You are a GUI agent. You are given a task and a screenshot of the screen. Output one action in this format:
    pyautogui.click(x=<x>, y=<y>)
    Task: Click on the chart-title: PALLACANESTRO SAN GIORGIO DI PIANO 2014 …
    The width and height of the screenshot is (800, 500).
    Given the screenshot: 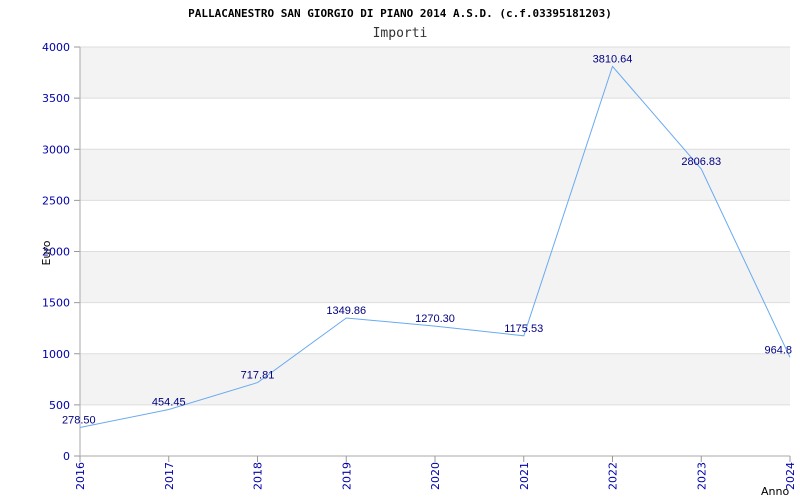 What is the action you would take?
    pyautogui.click(x=400, y=13)
    